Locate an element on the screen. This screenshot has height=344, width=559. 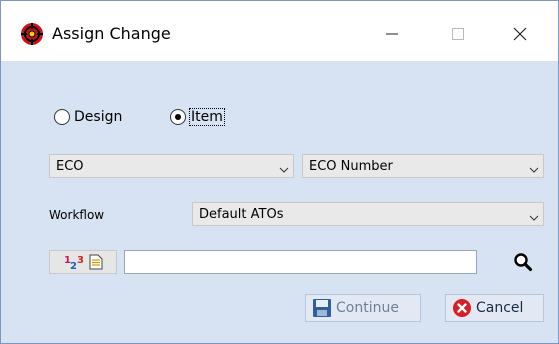
change-type-value: ECO is located at coordinates (70, 166).